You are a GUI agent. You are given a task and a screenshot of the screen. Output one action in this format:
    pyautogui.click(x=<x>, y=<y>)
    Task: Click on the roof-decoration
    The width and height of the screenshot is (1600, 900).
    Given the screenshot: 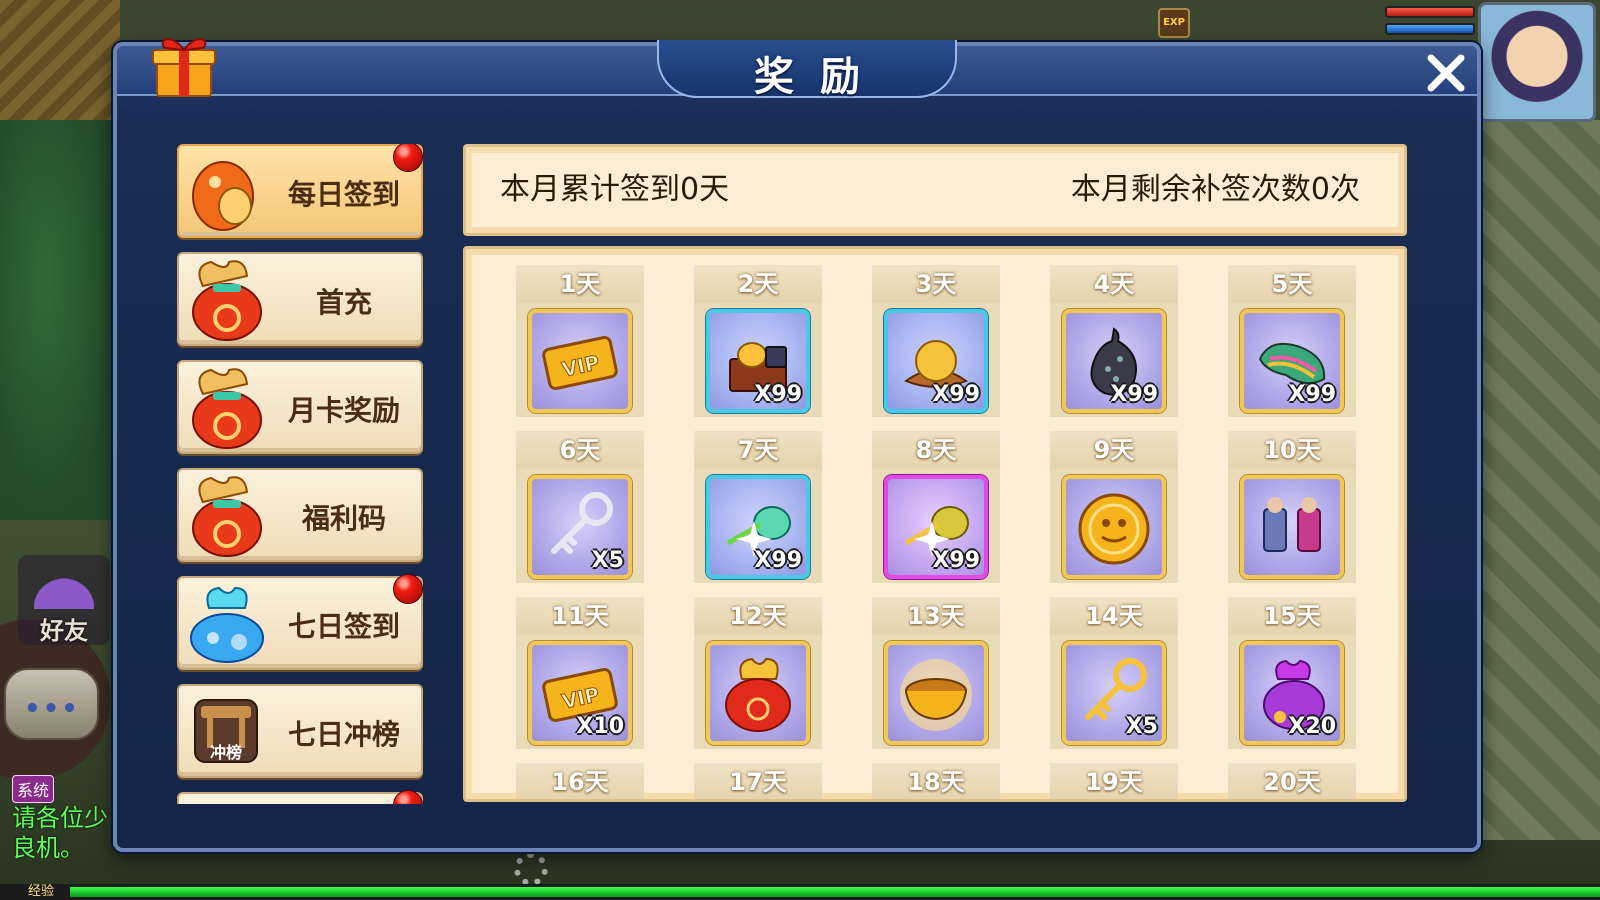 What is the action you would take?
    pyautogui.click(x=60, y=60)
    